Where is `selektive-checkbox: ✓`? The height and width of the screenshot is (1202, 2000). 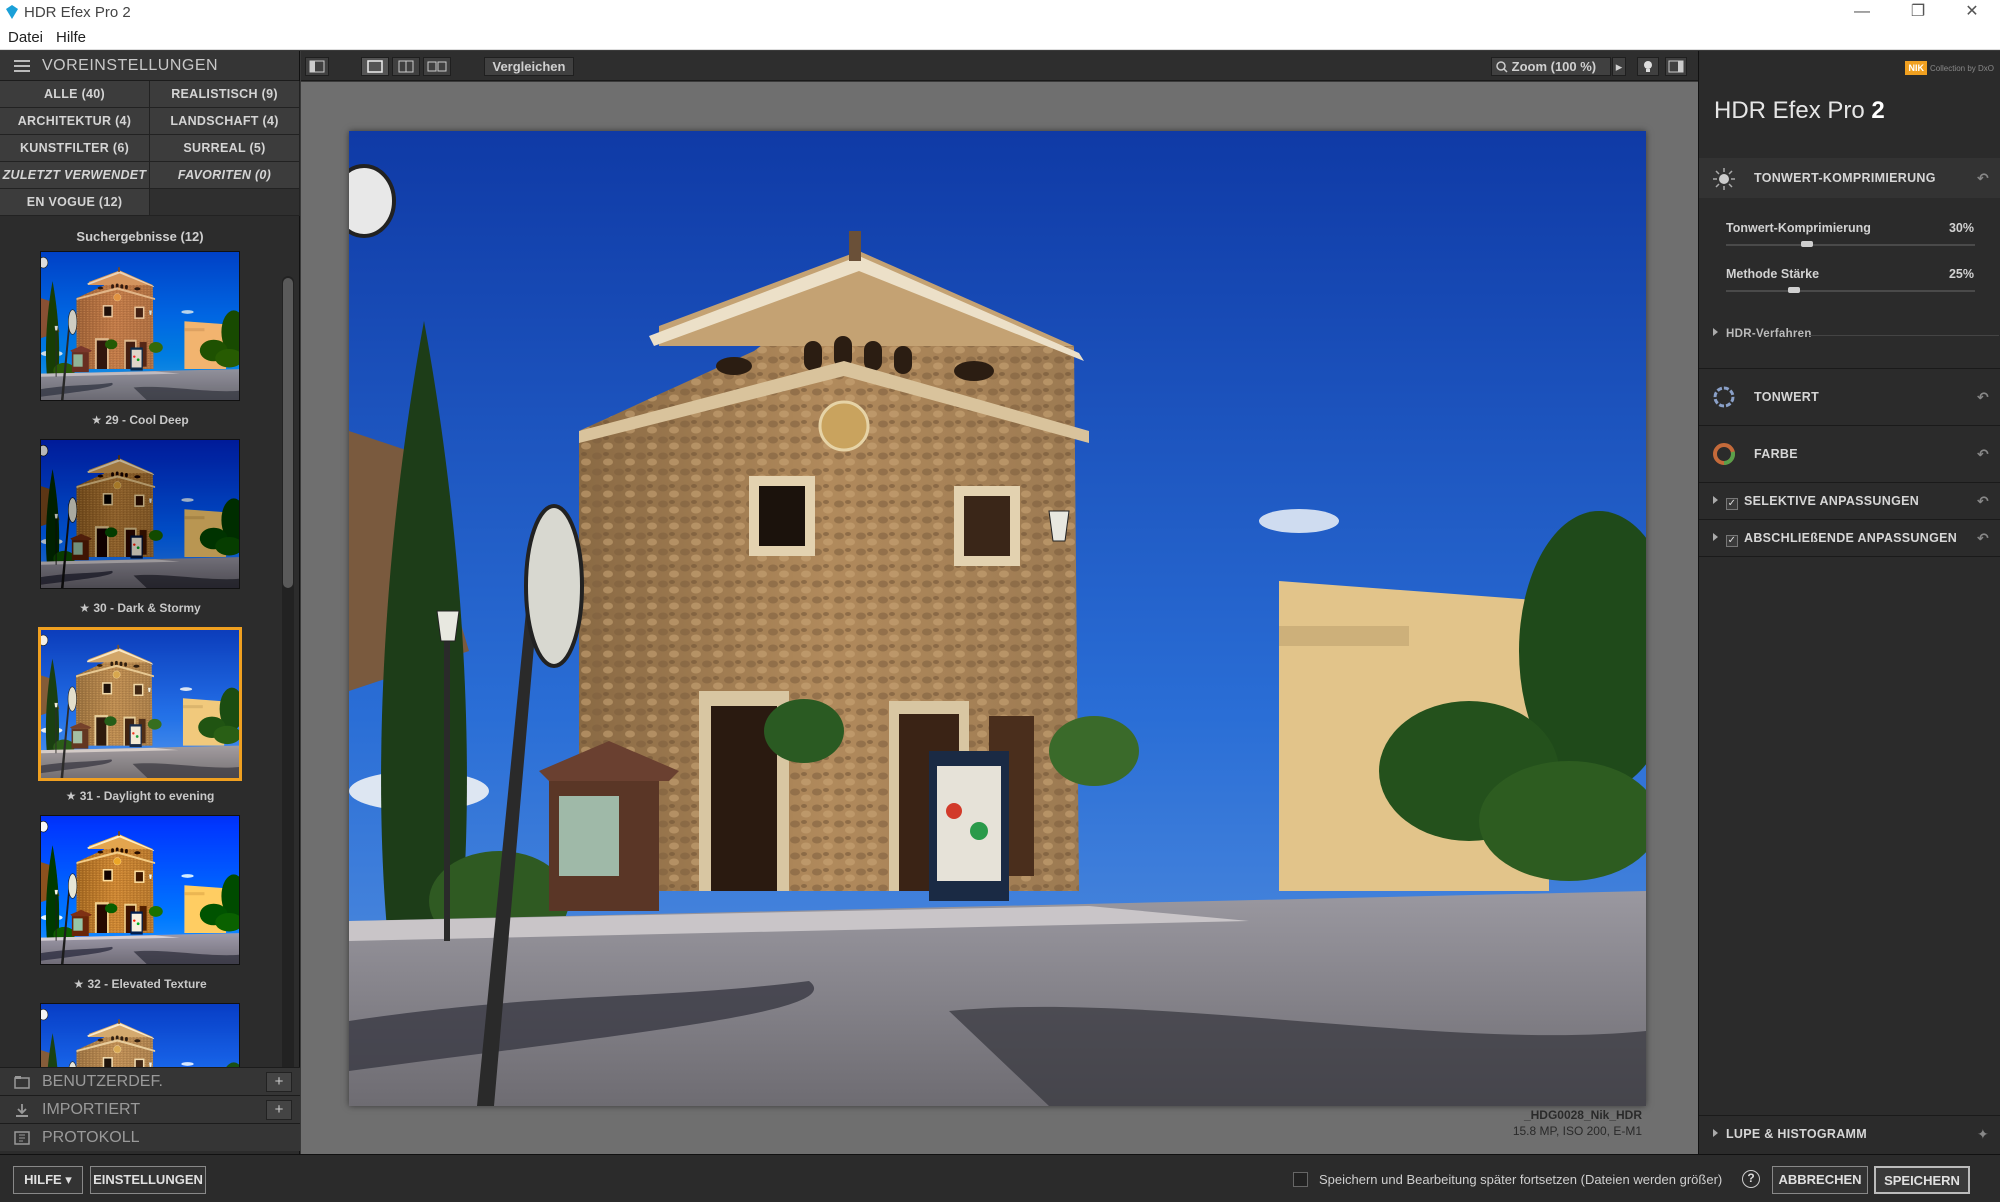
selektive-checkbox: ✓ is located at coordinates (1732, 504).